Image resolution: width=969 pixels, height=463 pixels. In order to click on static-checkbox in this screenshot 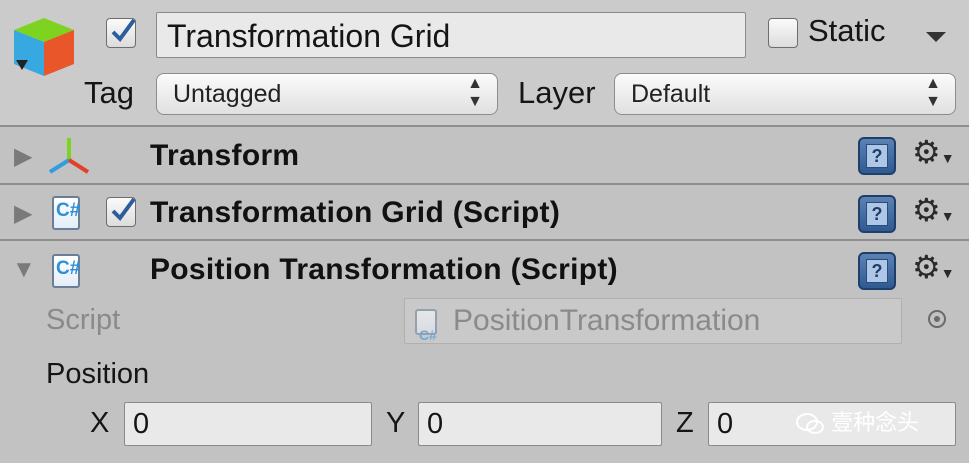, I will do `click(783, 33)`.